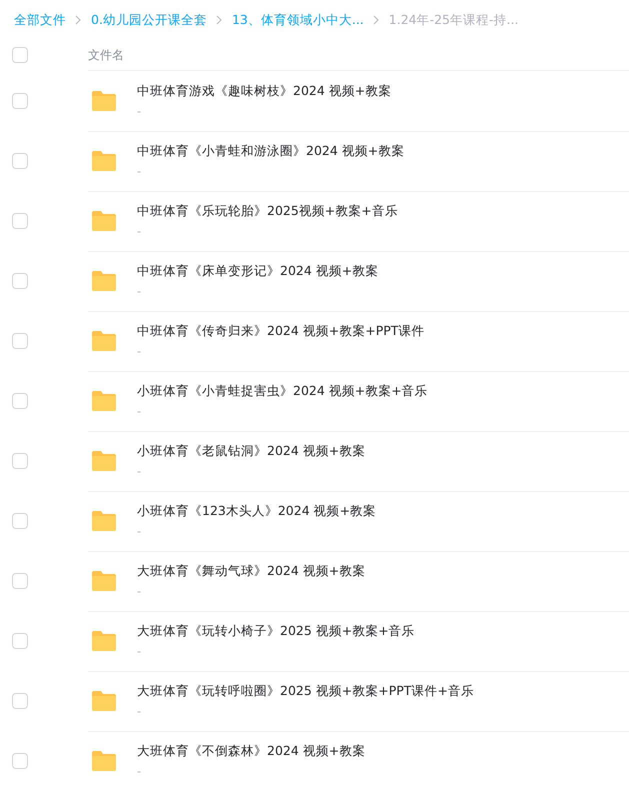 This screenshot has width=629, height=805. Describe the element at coordinates (256, 511) in the screenshot. I see `file-name: 小班体育《123木头人》2024 视频+教案` at that location.